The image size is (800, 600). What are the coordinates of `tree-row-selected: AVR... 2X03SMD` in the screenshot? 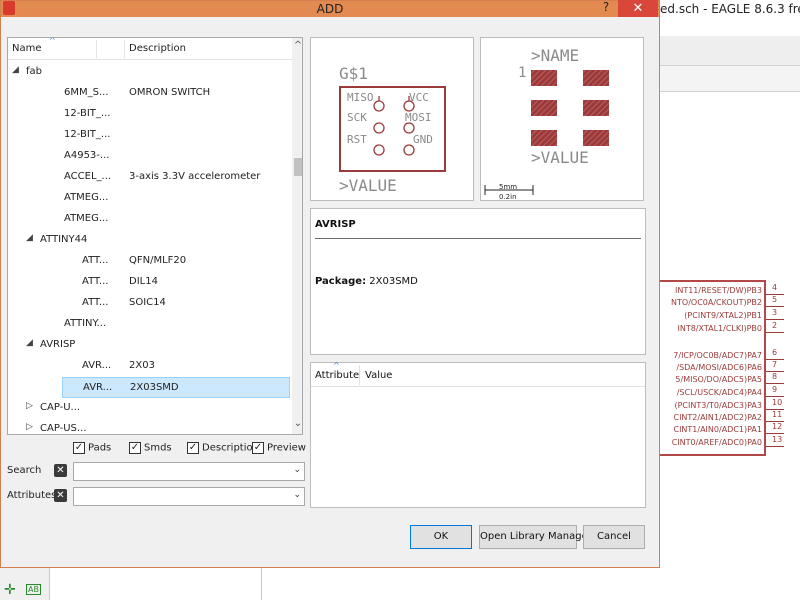 It's located at (176, 387).